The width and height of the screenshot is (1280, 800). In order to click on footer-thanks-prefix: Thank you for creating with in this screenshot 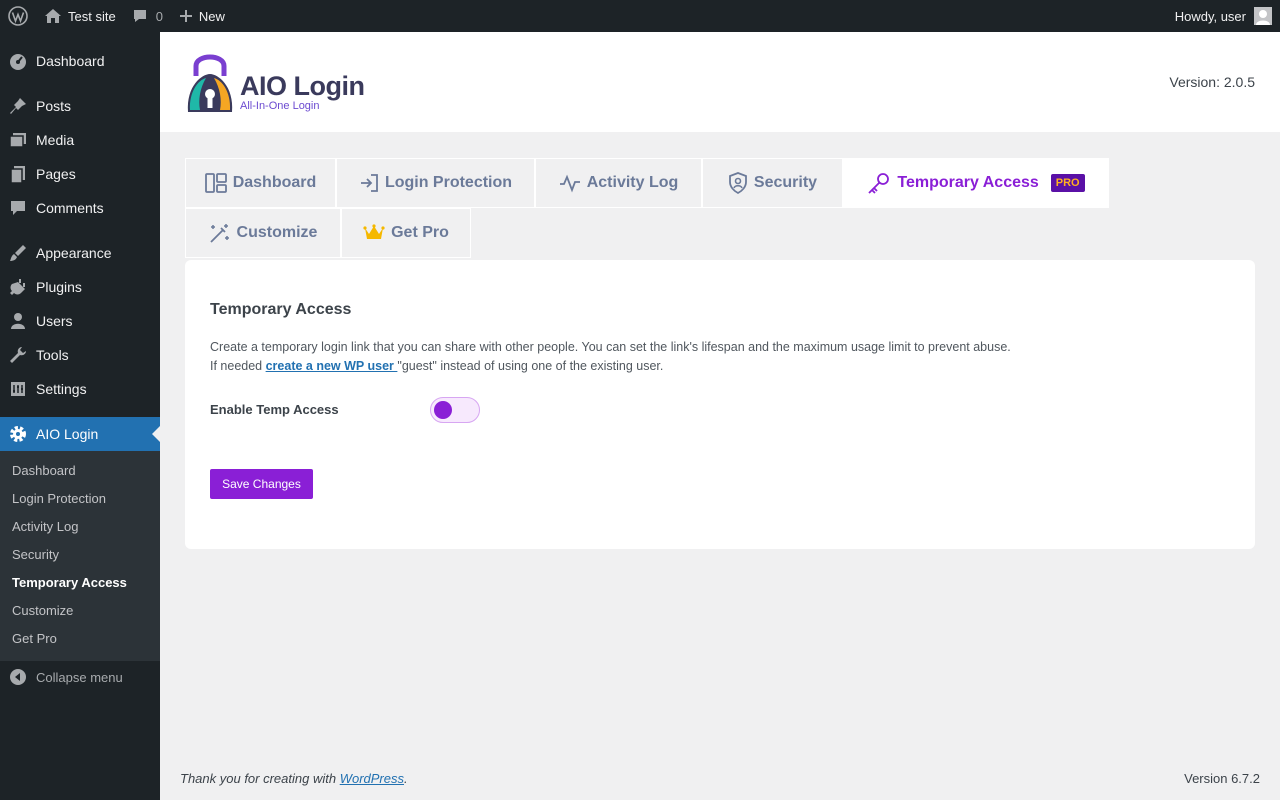, I will do `click(260, 778)`.